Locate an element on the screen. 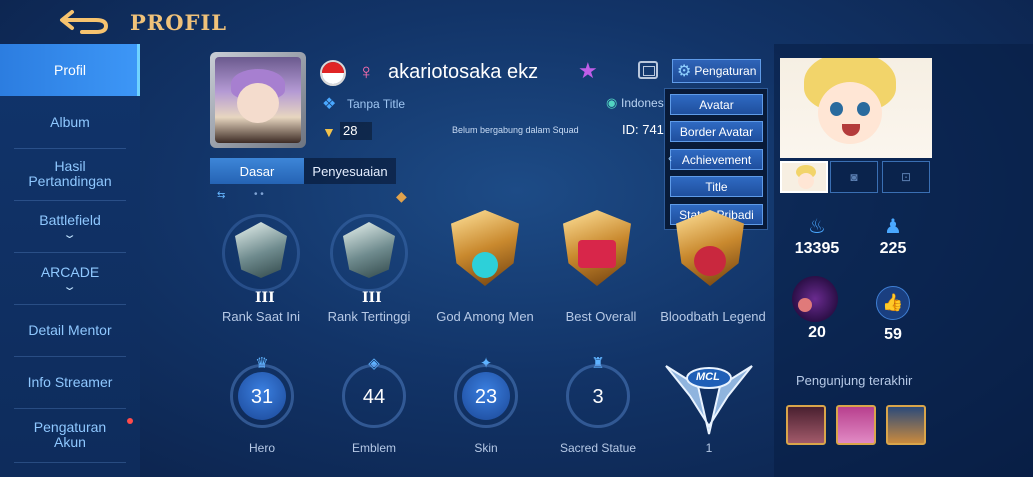 Image resolution: width=1033 pixels, height=477 pixels. squad-status: Belum bergabung dalam Squad is located at coordinates (515, 130).